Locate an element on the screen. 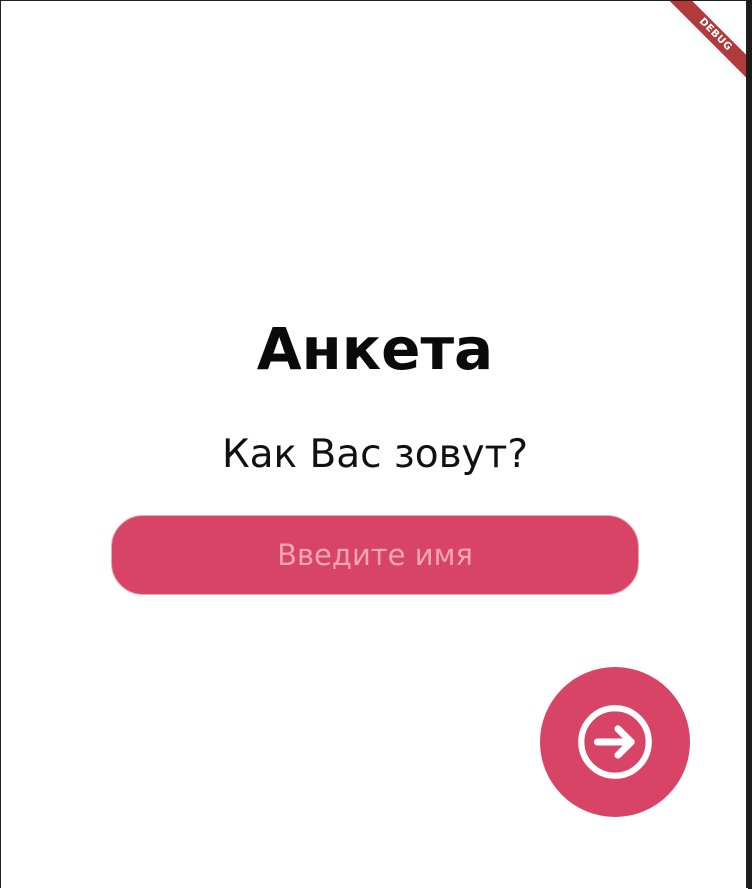 The width and height of the screenshot is (752, 889). page-title: Анкета is located at coordinates (375, 349).